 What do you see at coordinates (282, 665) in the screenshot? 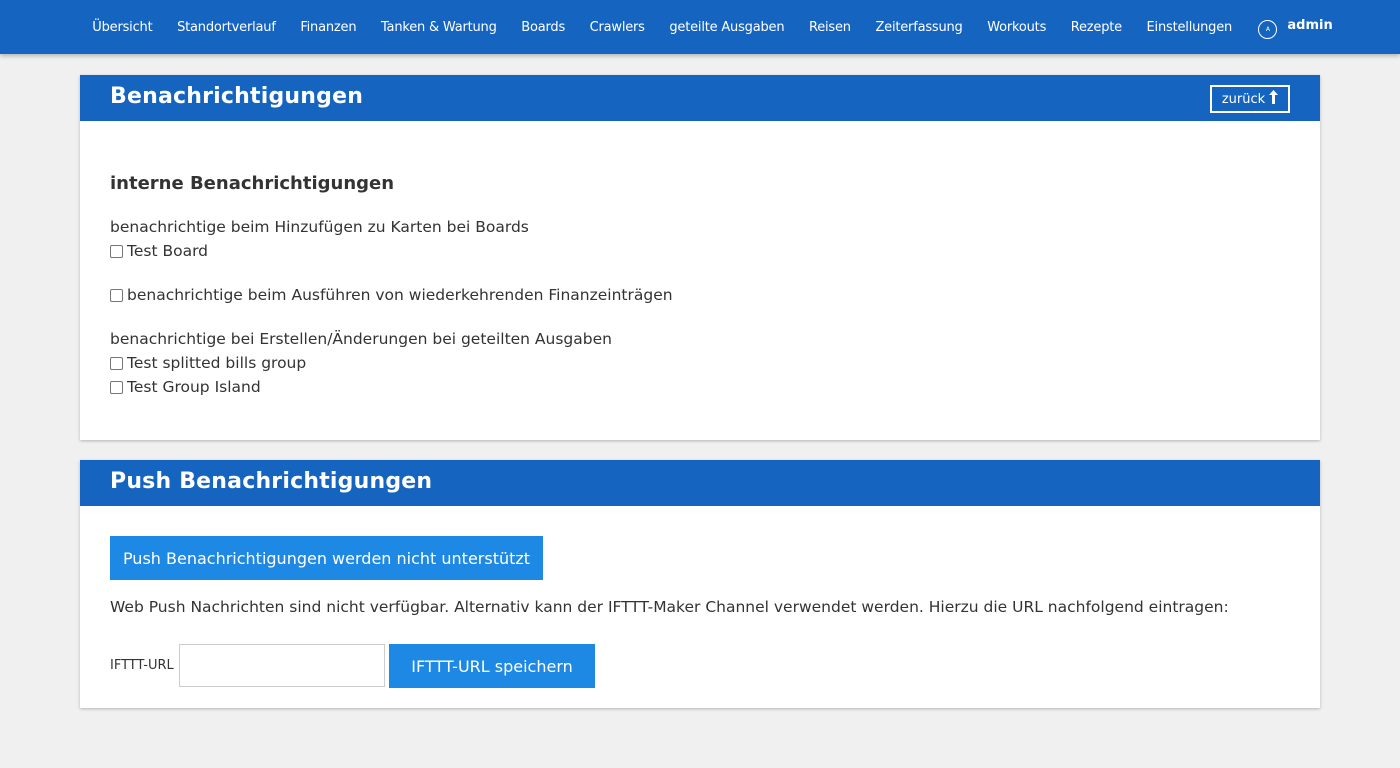
I see `ifttt-url-input` at bounding box center [282, 665].